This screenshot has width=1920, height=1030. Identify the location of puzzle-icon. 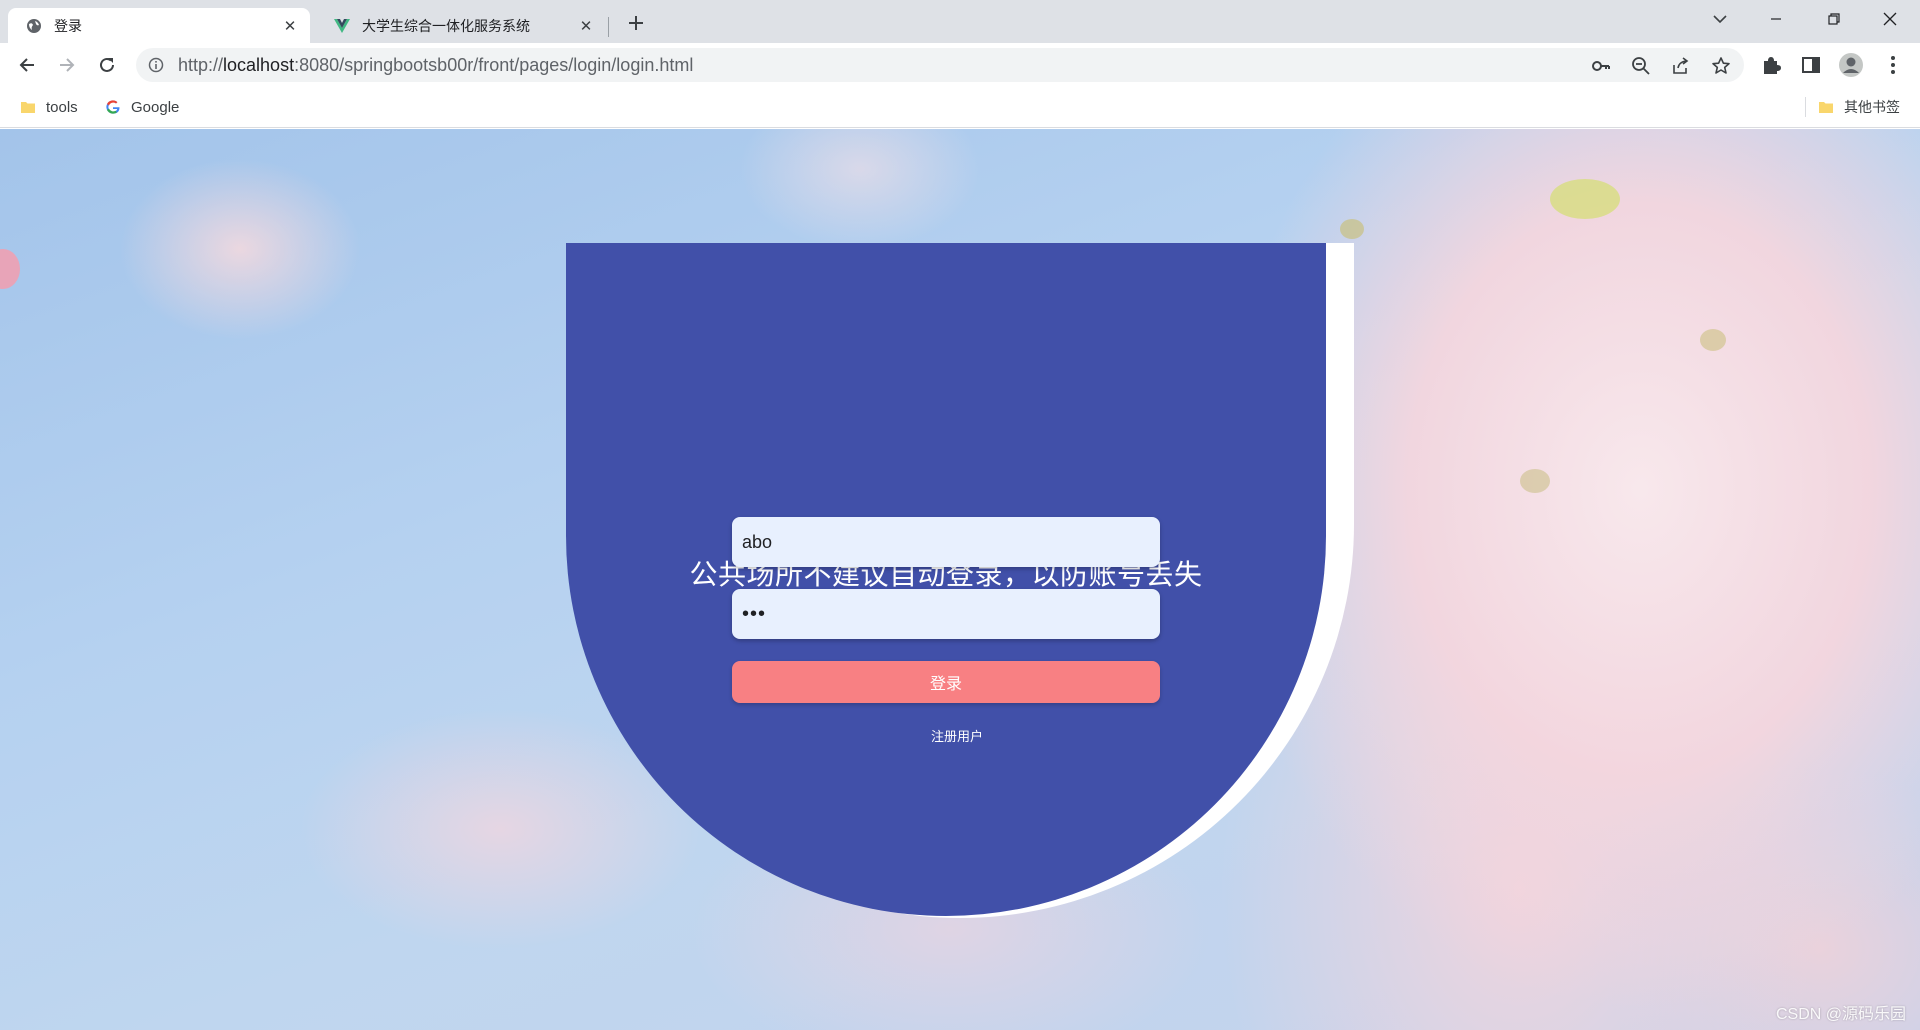
(1772, 65).